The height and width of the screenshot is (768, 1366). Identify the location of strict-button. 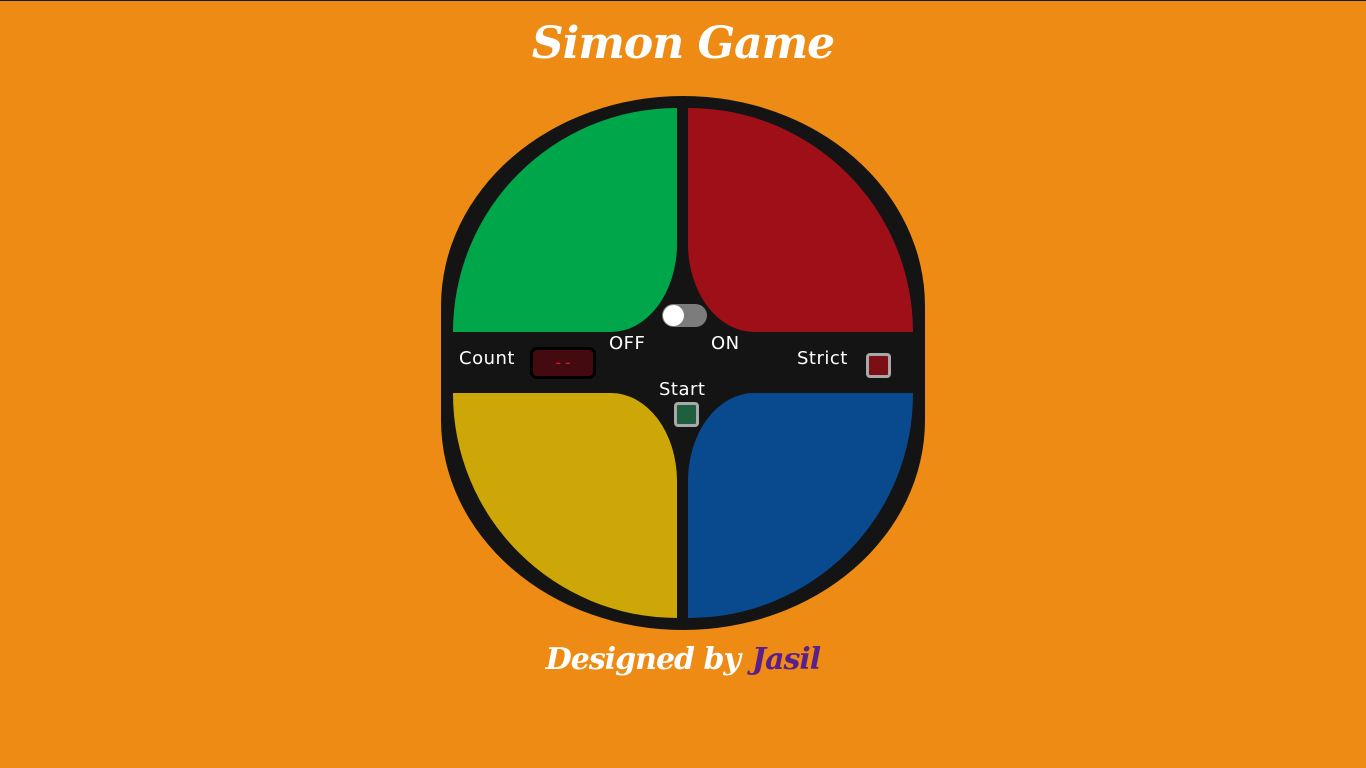
(878, 365).